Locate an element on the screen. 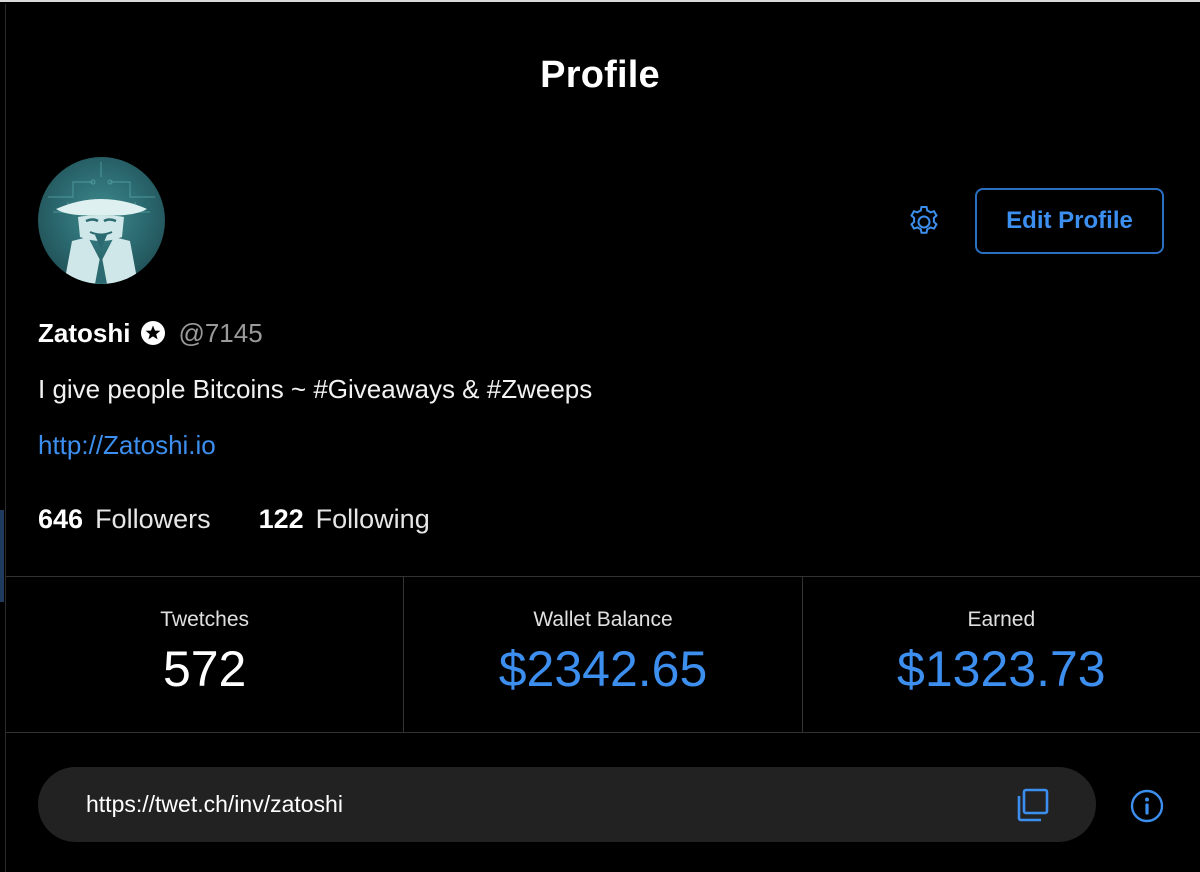  settings-button is located at coordinates (924, 222).